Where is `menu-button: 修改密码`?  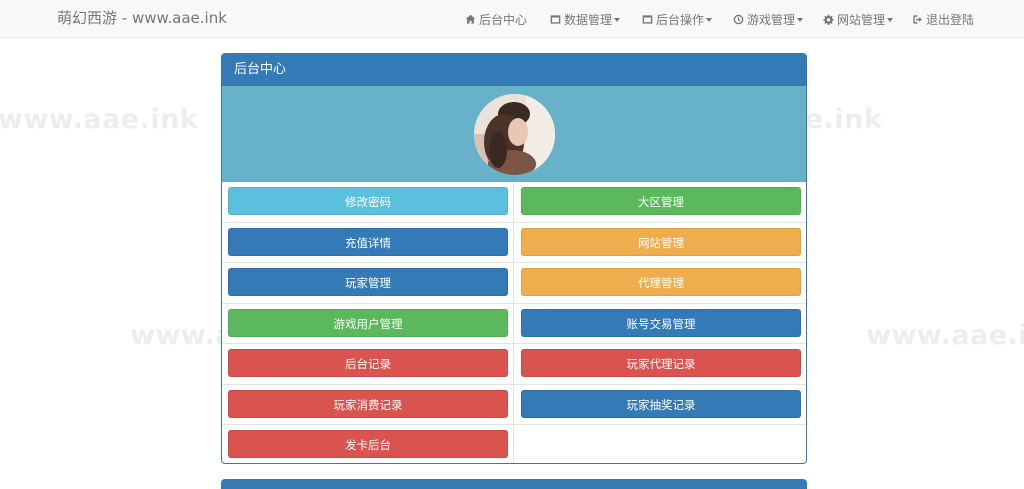
menu-button: 修改密码 is located at coordinates (368, 201).